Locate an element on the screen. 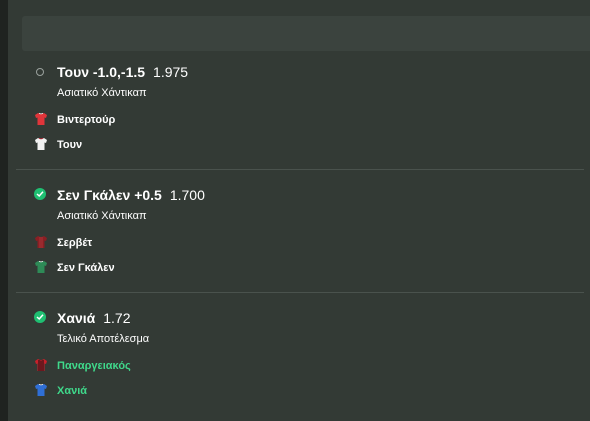 This screenshot has width=590, height=421. pending-status-icon is located at coordinates (40, 72).